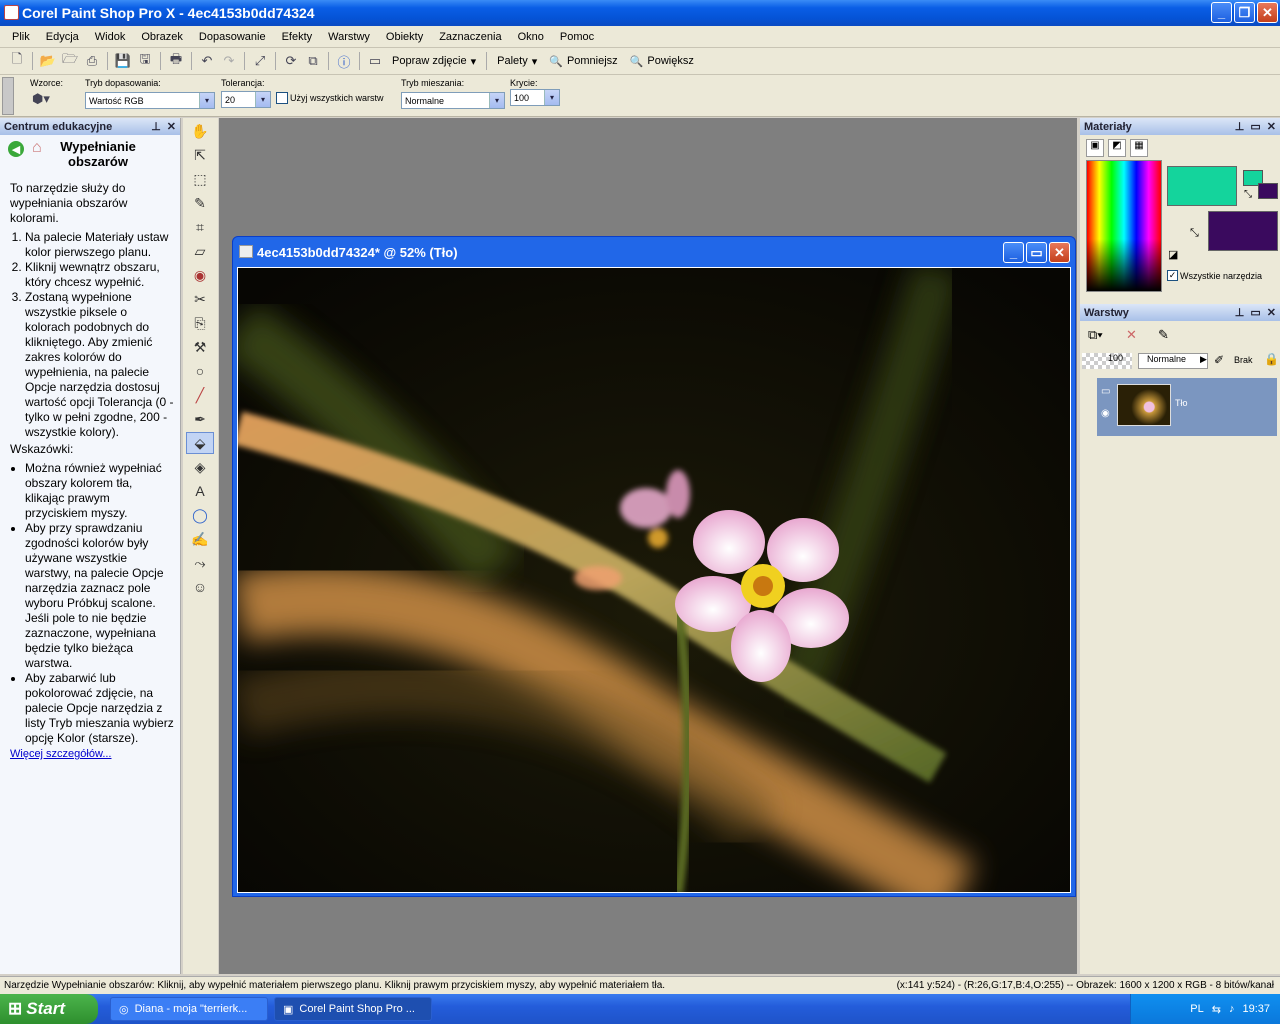 The width and height of the screenshot is (1280, 1024). I want to click on background-swatch, so click(1243, 231).